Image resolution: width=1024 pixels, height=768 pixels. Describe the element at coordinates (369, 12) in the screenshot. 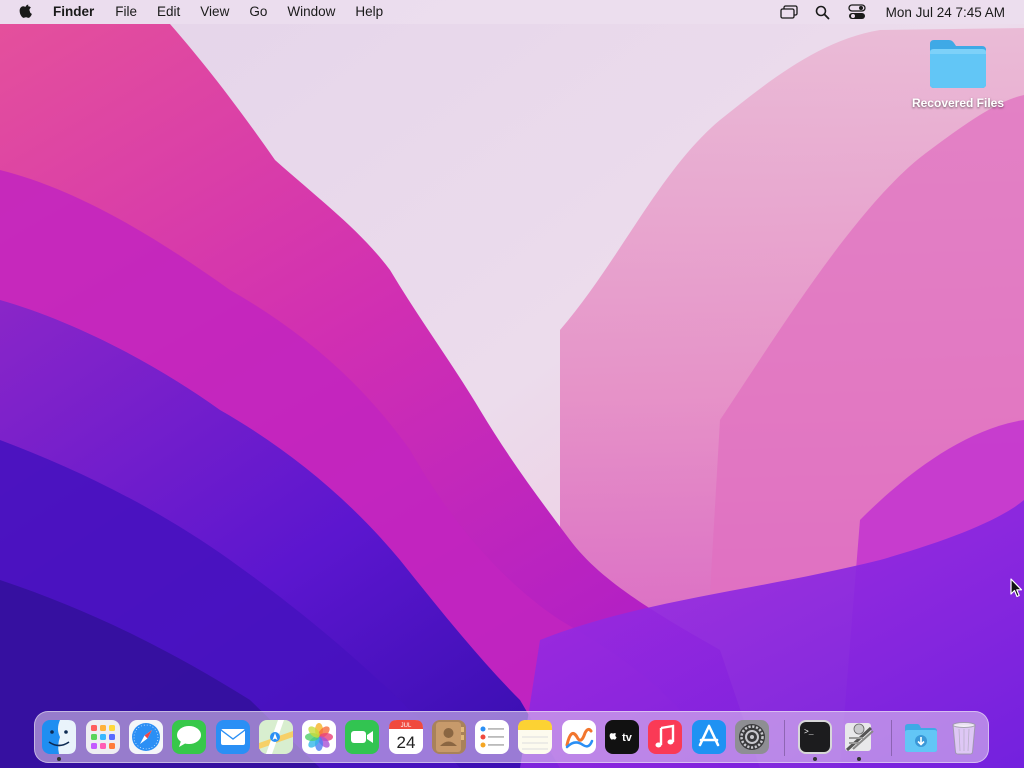

I see `menu-help: Help` at that location.